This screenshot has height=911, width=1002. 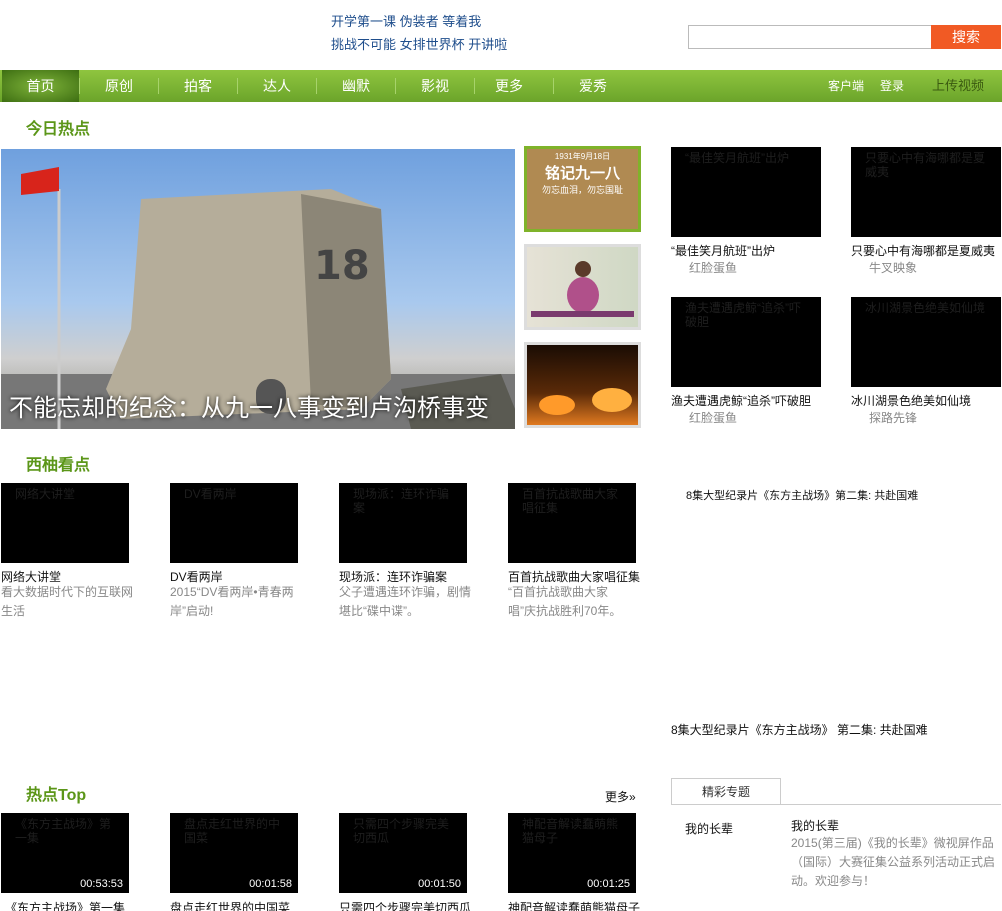 What do you see at coordinates (419, 905) in the screenshot?
I see `video-title: 只需四个步骤完美切西瓜` at bounding box center [419, 905].